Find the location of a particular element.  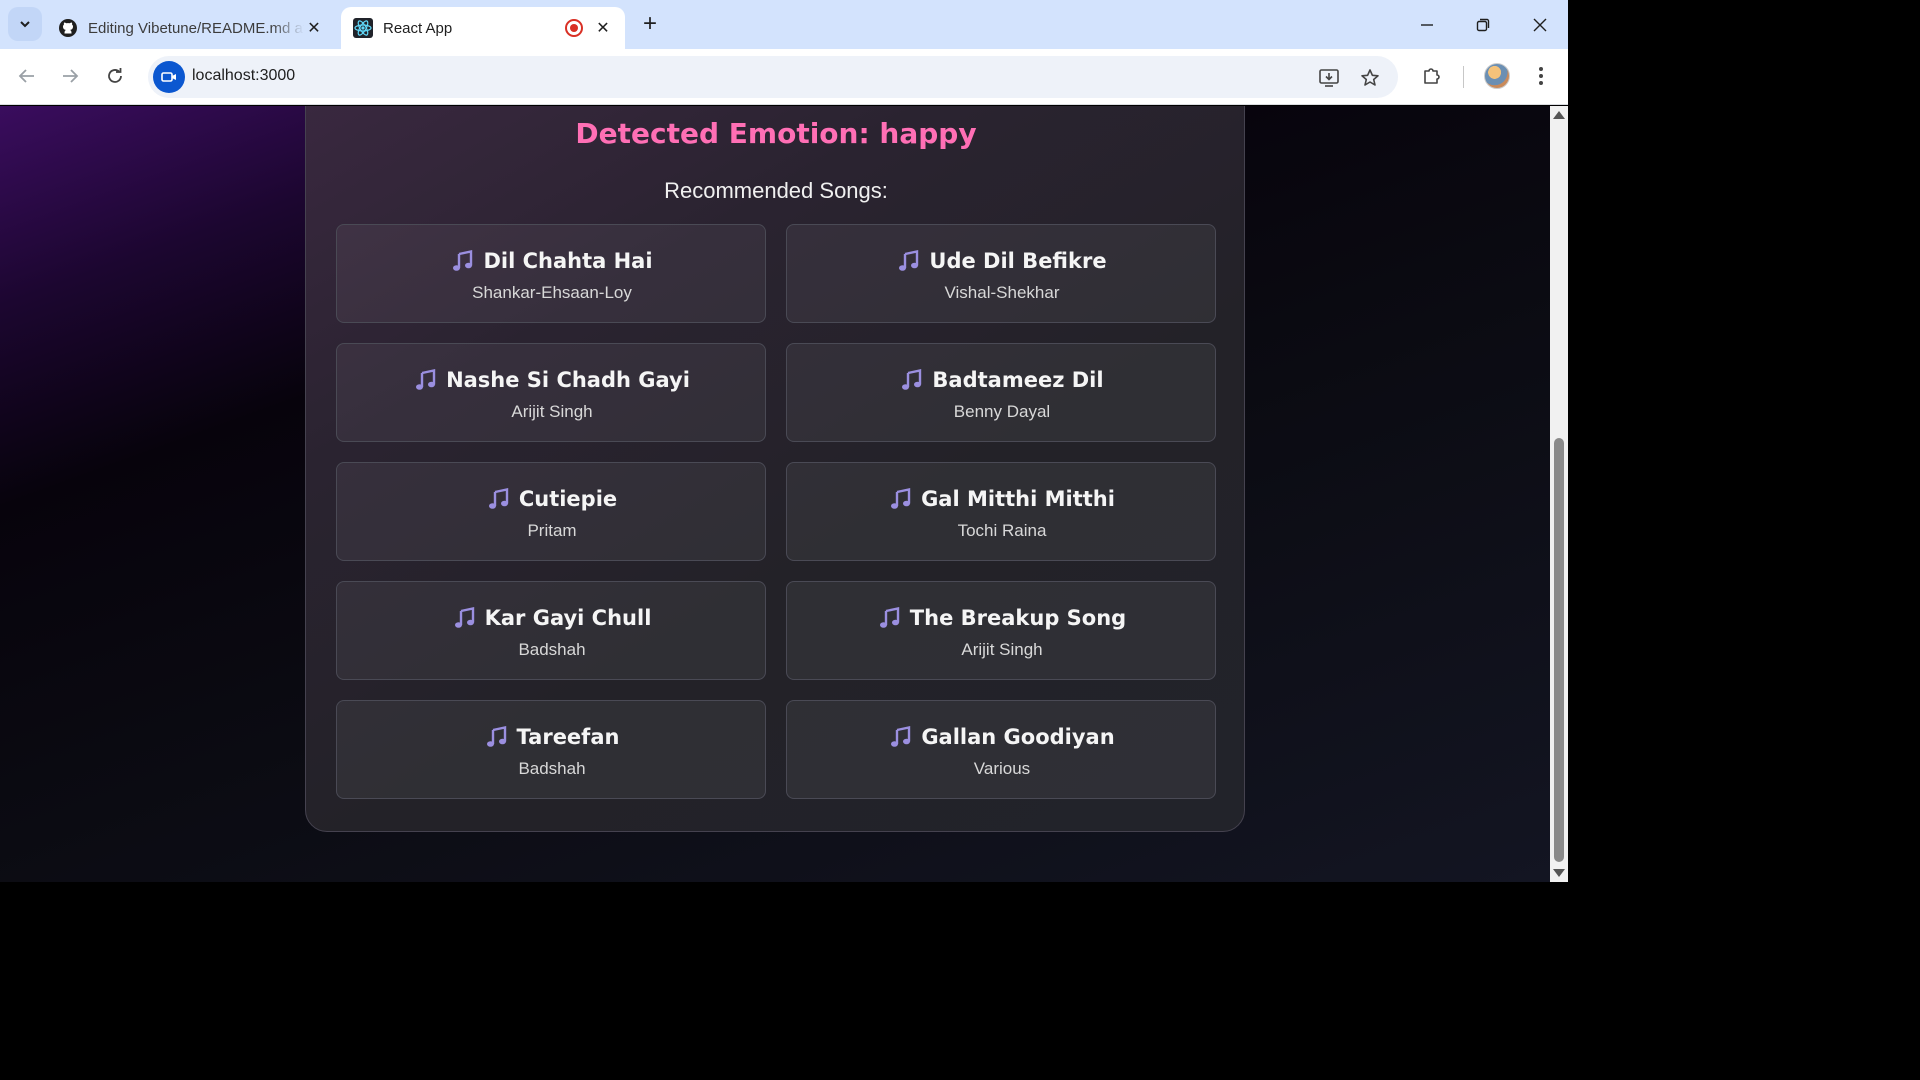

reload-icon is located at coordinates (115, 75).